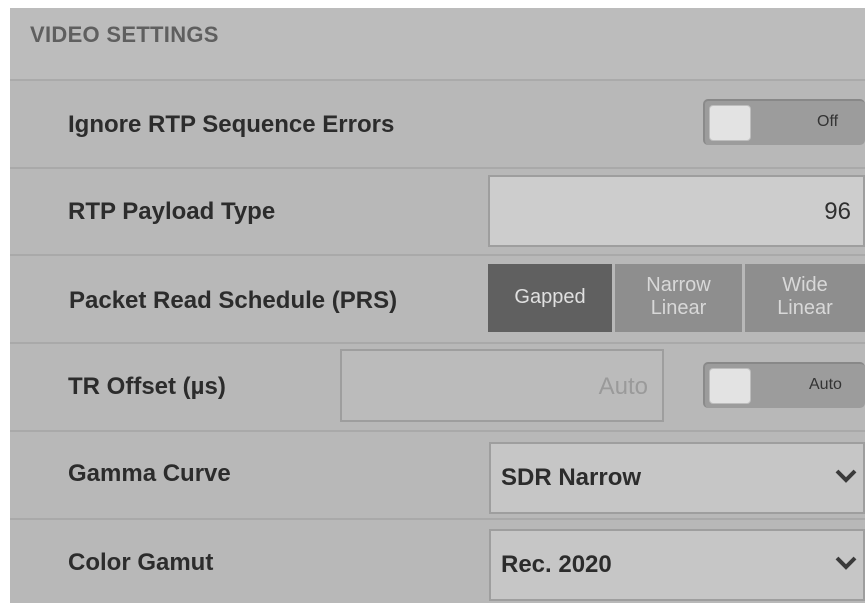 The image size is (865, 603). I want to click on prs-option-gapped: Gapped, so click(550, 298).